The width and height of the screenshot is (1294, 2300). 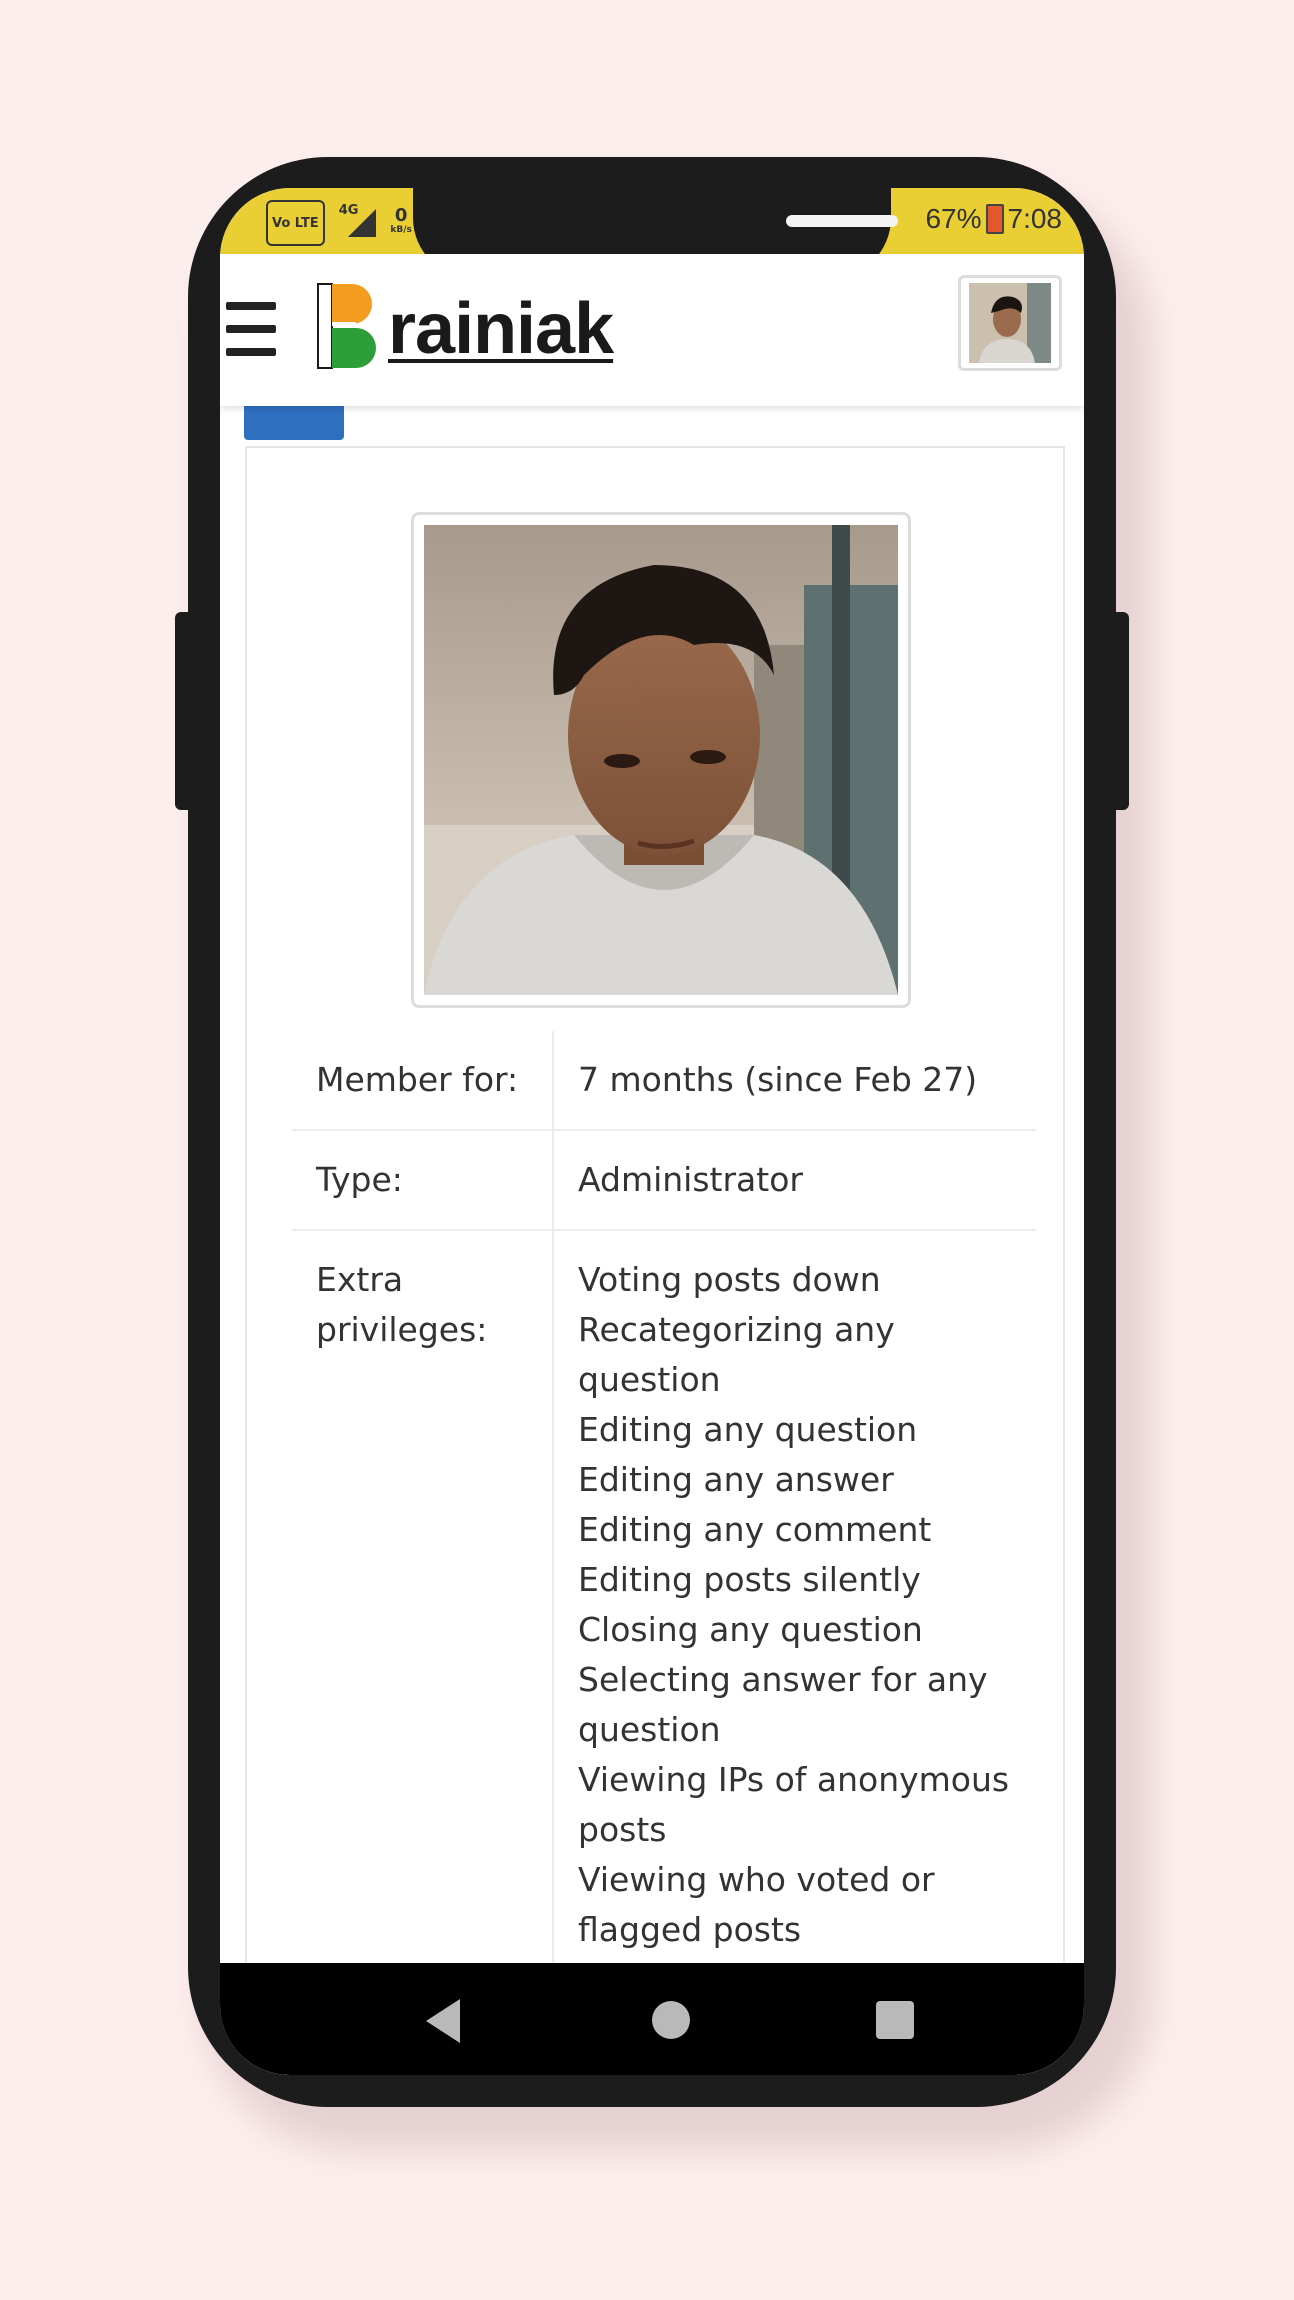 What do you see at coordinates (423, 1080) in the screenshot?
I see `member-for-label: Member for:` at bounding box center [423, 1080].